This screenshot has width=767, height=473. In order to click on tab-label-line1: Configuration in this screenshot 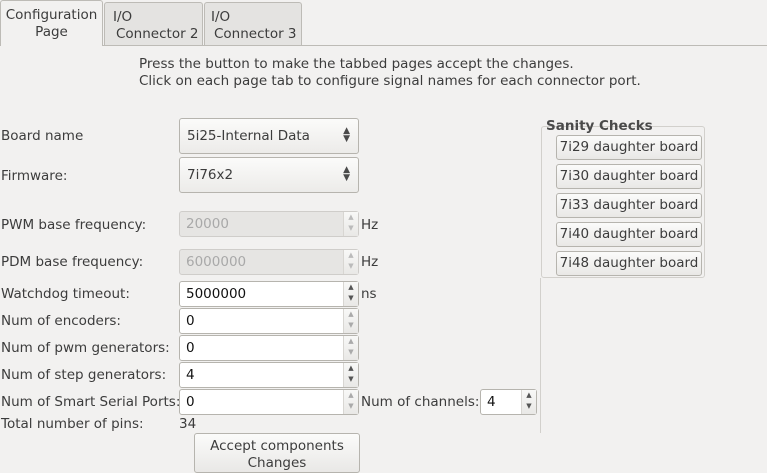, I will do `click(51, 15)`.